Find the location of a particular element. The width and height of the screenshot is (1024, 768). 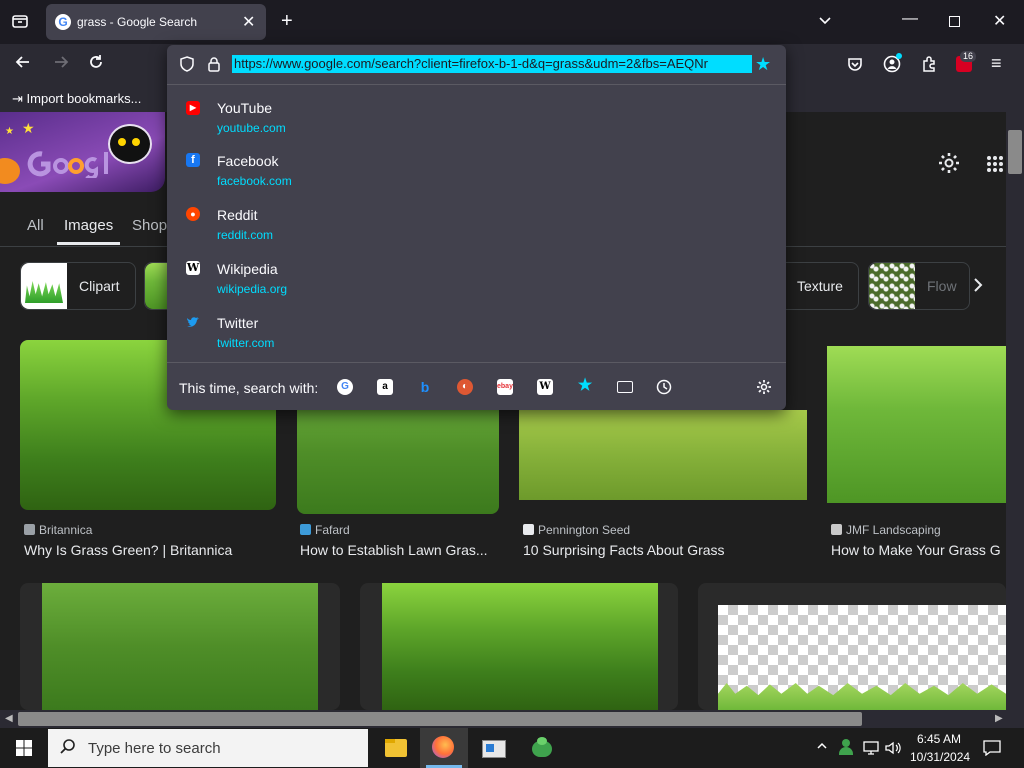

pumpkin-icon is located at coordinates (10, 171).